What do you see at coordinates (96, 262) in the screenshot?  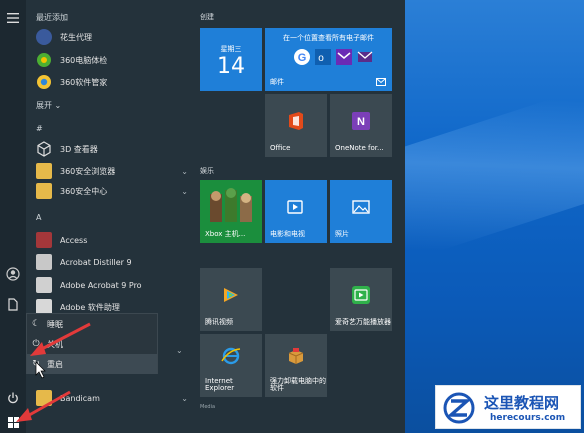 I see `app-label: Acrobat Distiller 9` at bounding box center [96, 262].